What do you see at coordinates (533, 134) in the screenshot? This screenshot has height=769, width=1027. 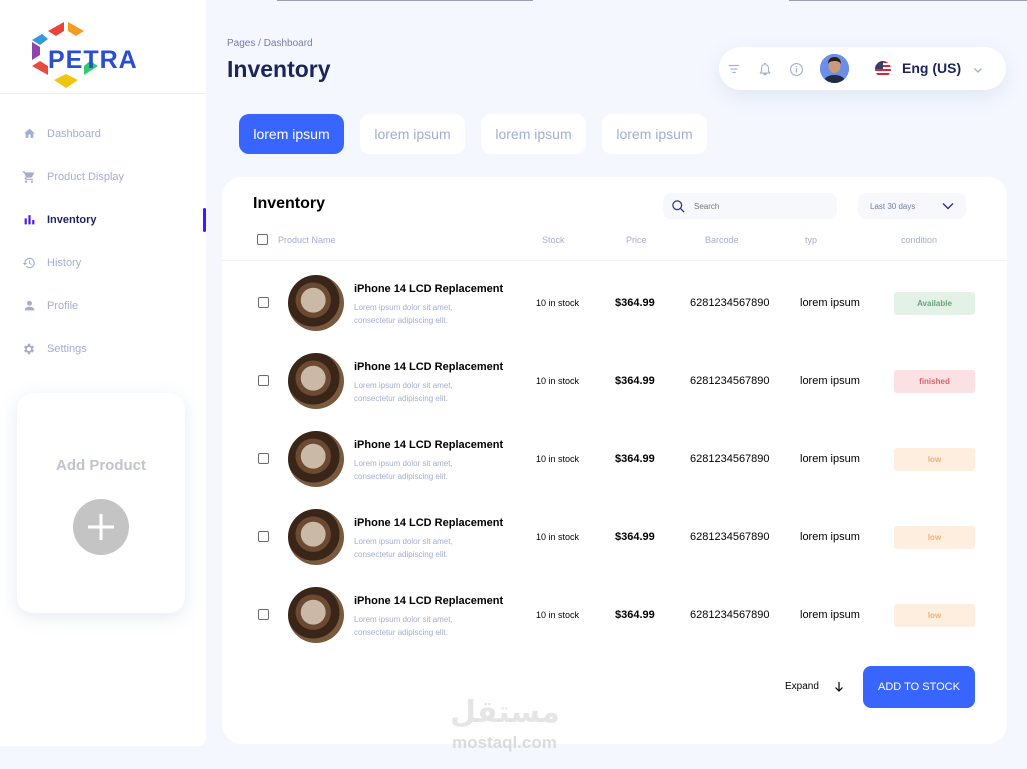 I see `tab-3: lorem ipsum` at bounding box center [533, 134].